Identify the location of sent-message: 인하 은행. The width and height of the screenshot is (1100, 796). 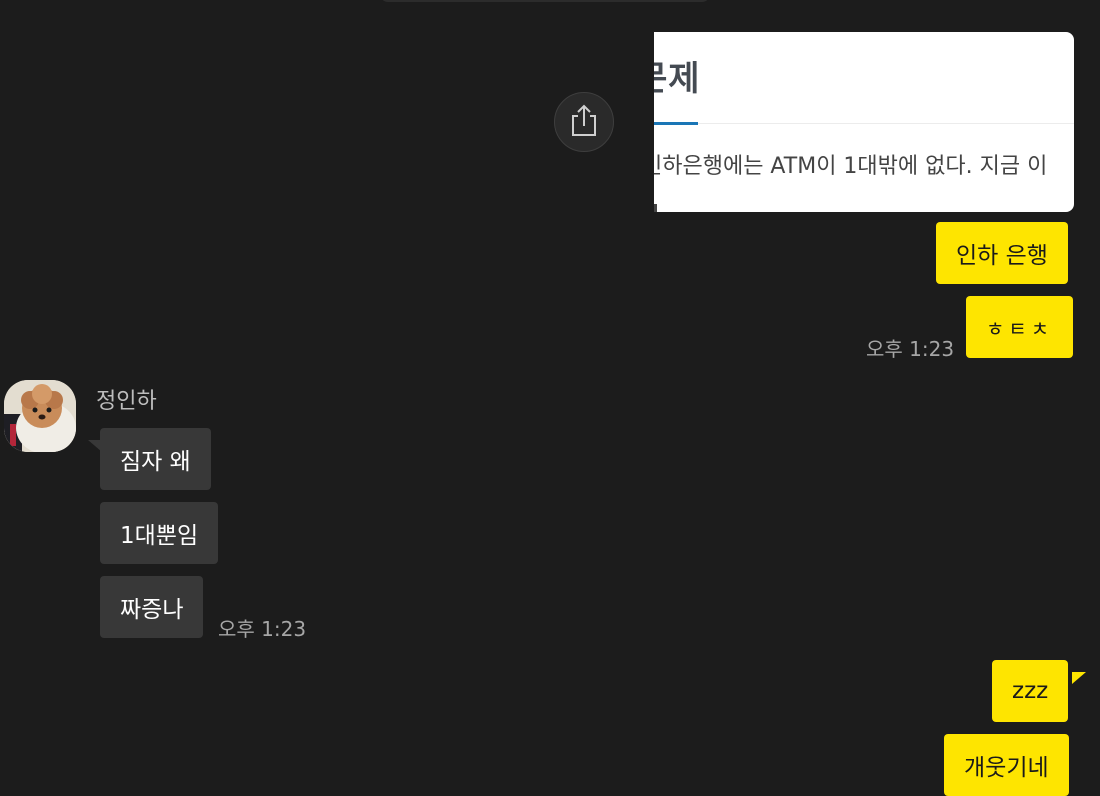
(1002, 253).